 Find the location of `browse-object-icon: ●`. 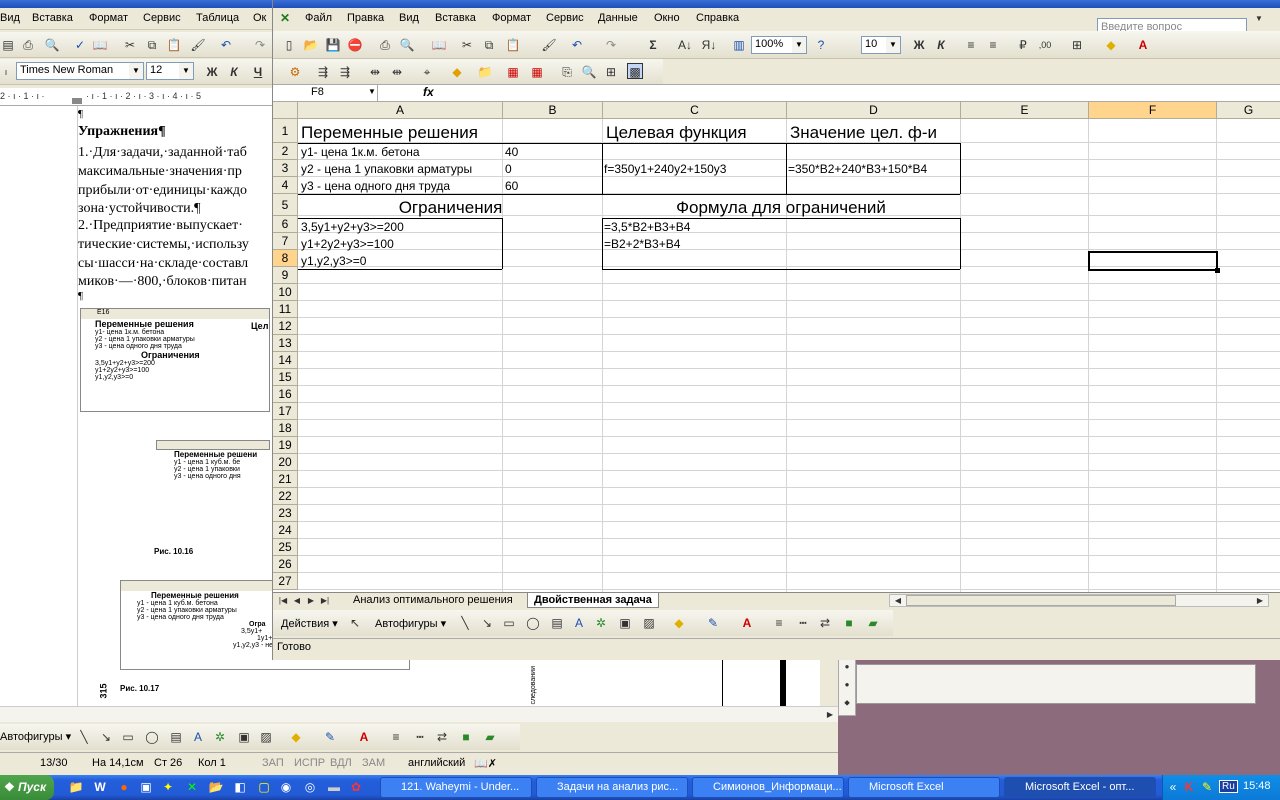

browse-object-icon: ● is located at coordinates (847, 685).